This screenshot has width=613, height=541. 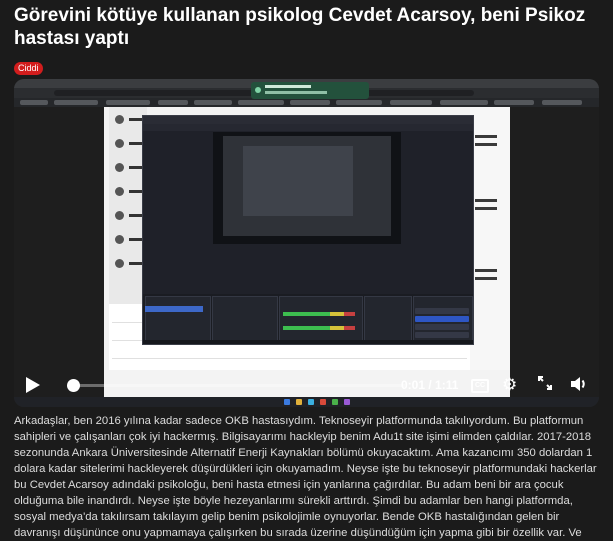 I want to click on time-display: 0:01 / 1:11, so click(x=430, y=385).